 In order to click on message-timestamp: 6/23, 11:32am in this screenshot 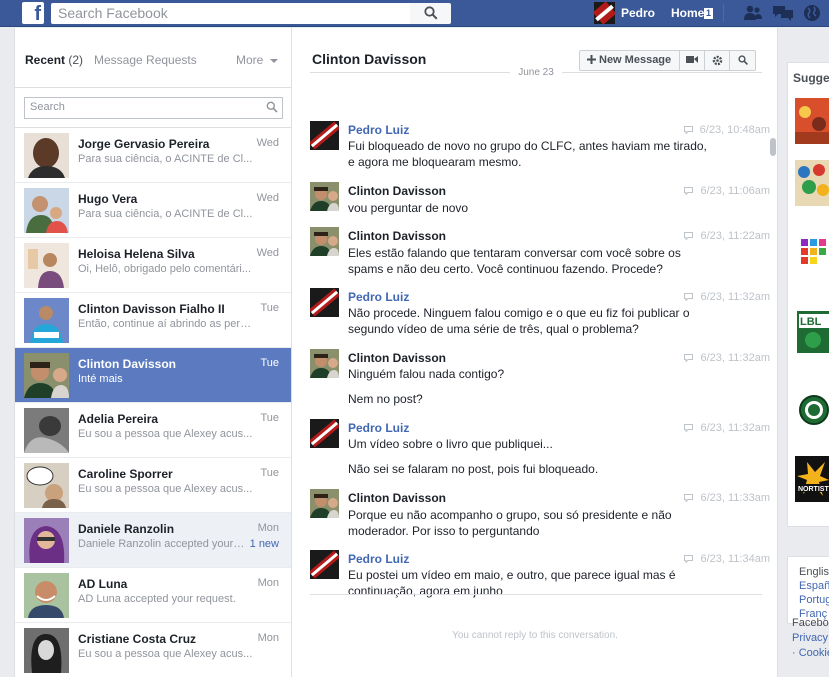, I will do `click(727, 358)`.